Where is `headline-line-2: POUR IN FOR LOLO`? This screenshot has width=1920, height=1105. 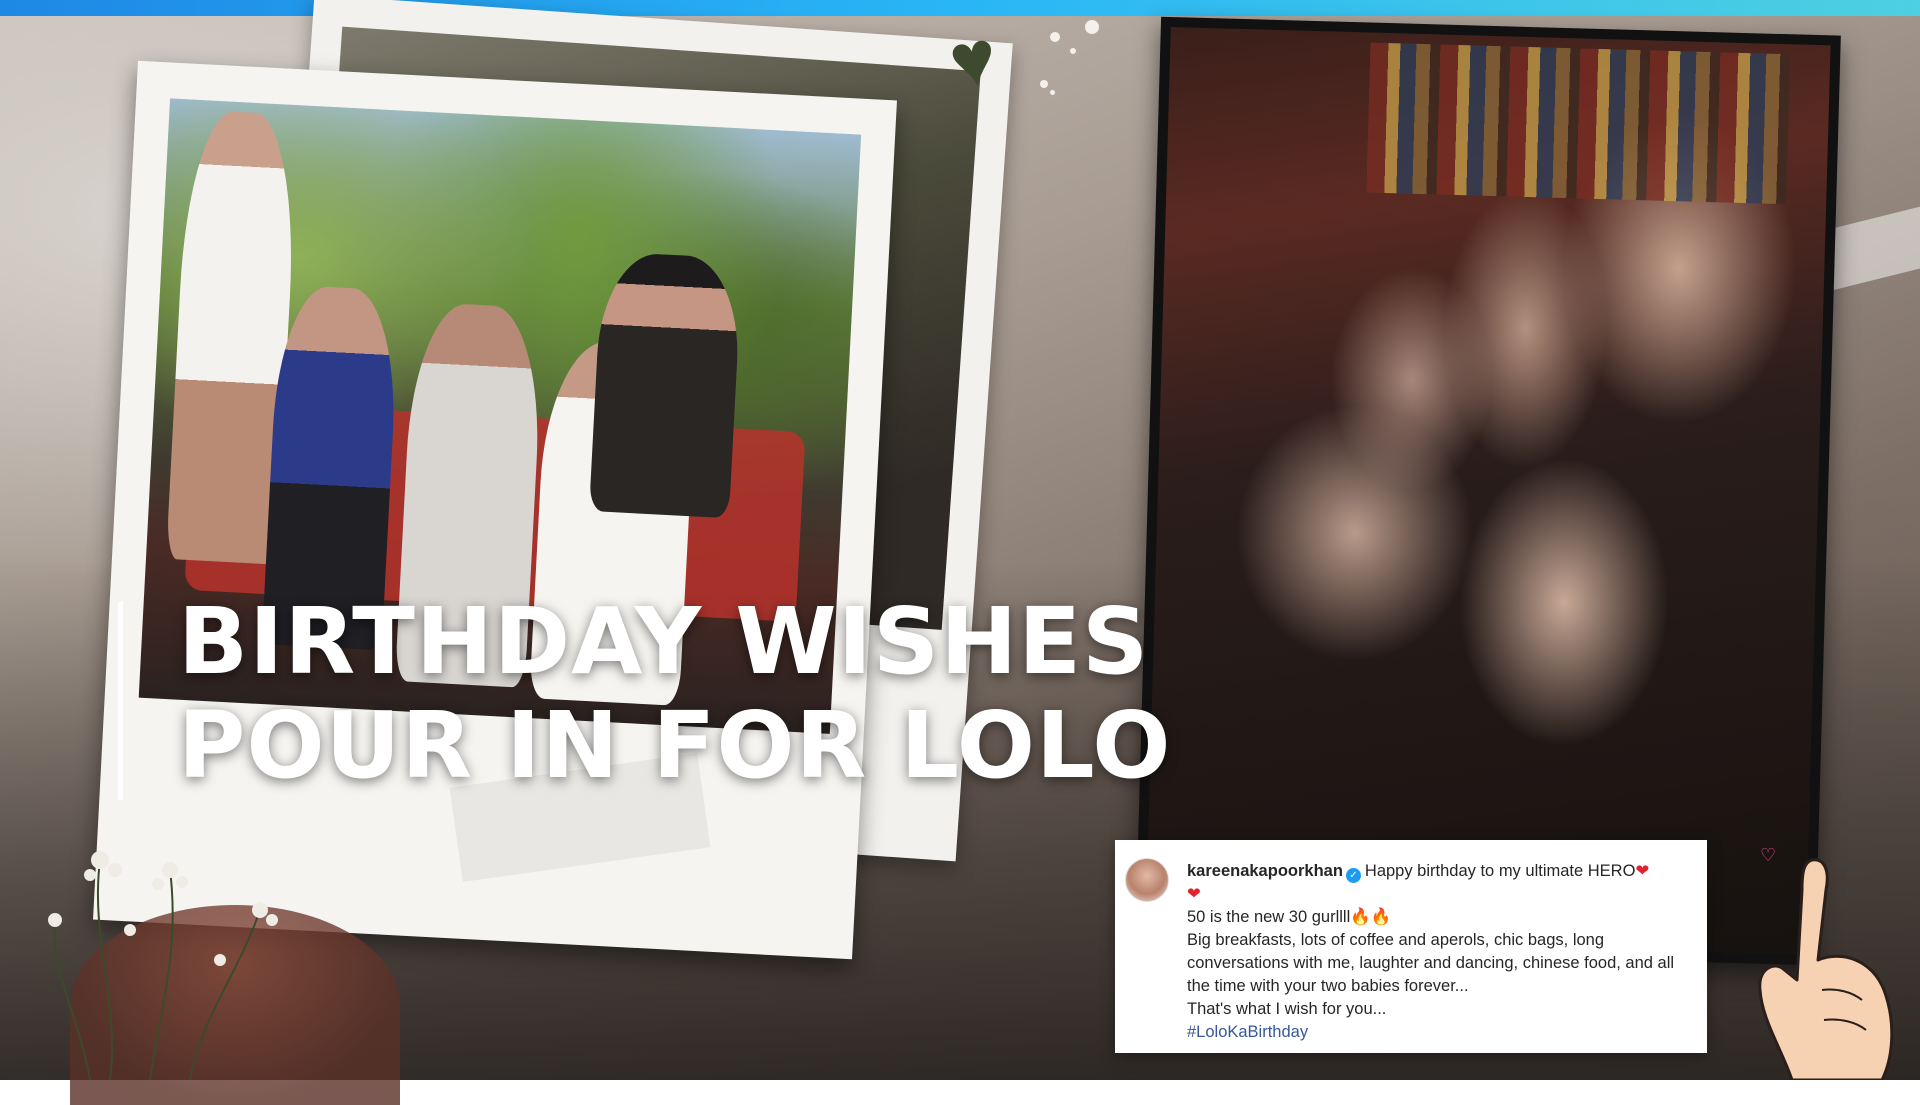
headline-line-2: POUR IN FOR LOLO is located at coordinates (675, 745).